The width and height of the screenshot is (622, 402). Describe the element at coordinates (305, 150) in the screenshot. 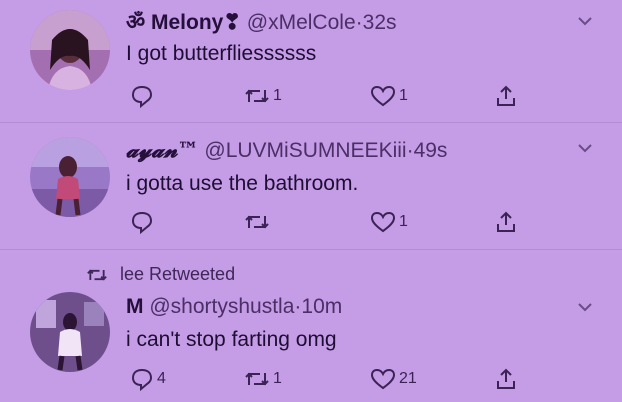

I see `user-handle: @LUVMiSUMNEEKiii` at that location.